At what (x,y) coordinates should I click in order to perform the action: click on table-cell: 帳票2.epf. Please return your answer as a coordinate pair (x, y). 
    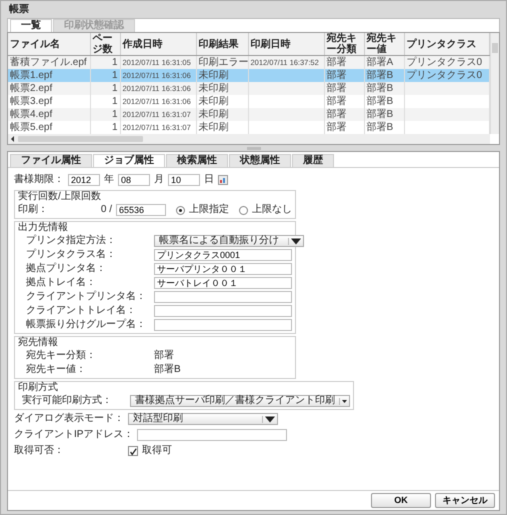
    Looking at the image, I should click on (31, 88).